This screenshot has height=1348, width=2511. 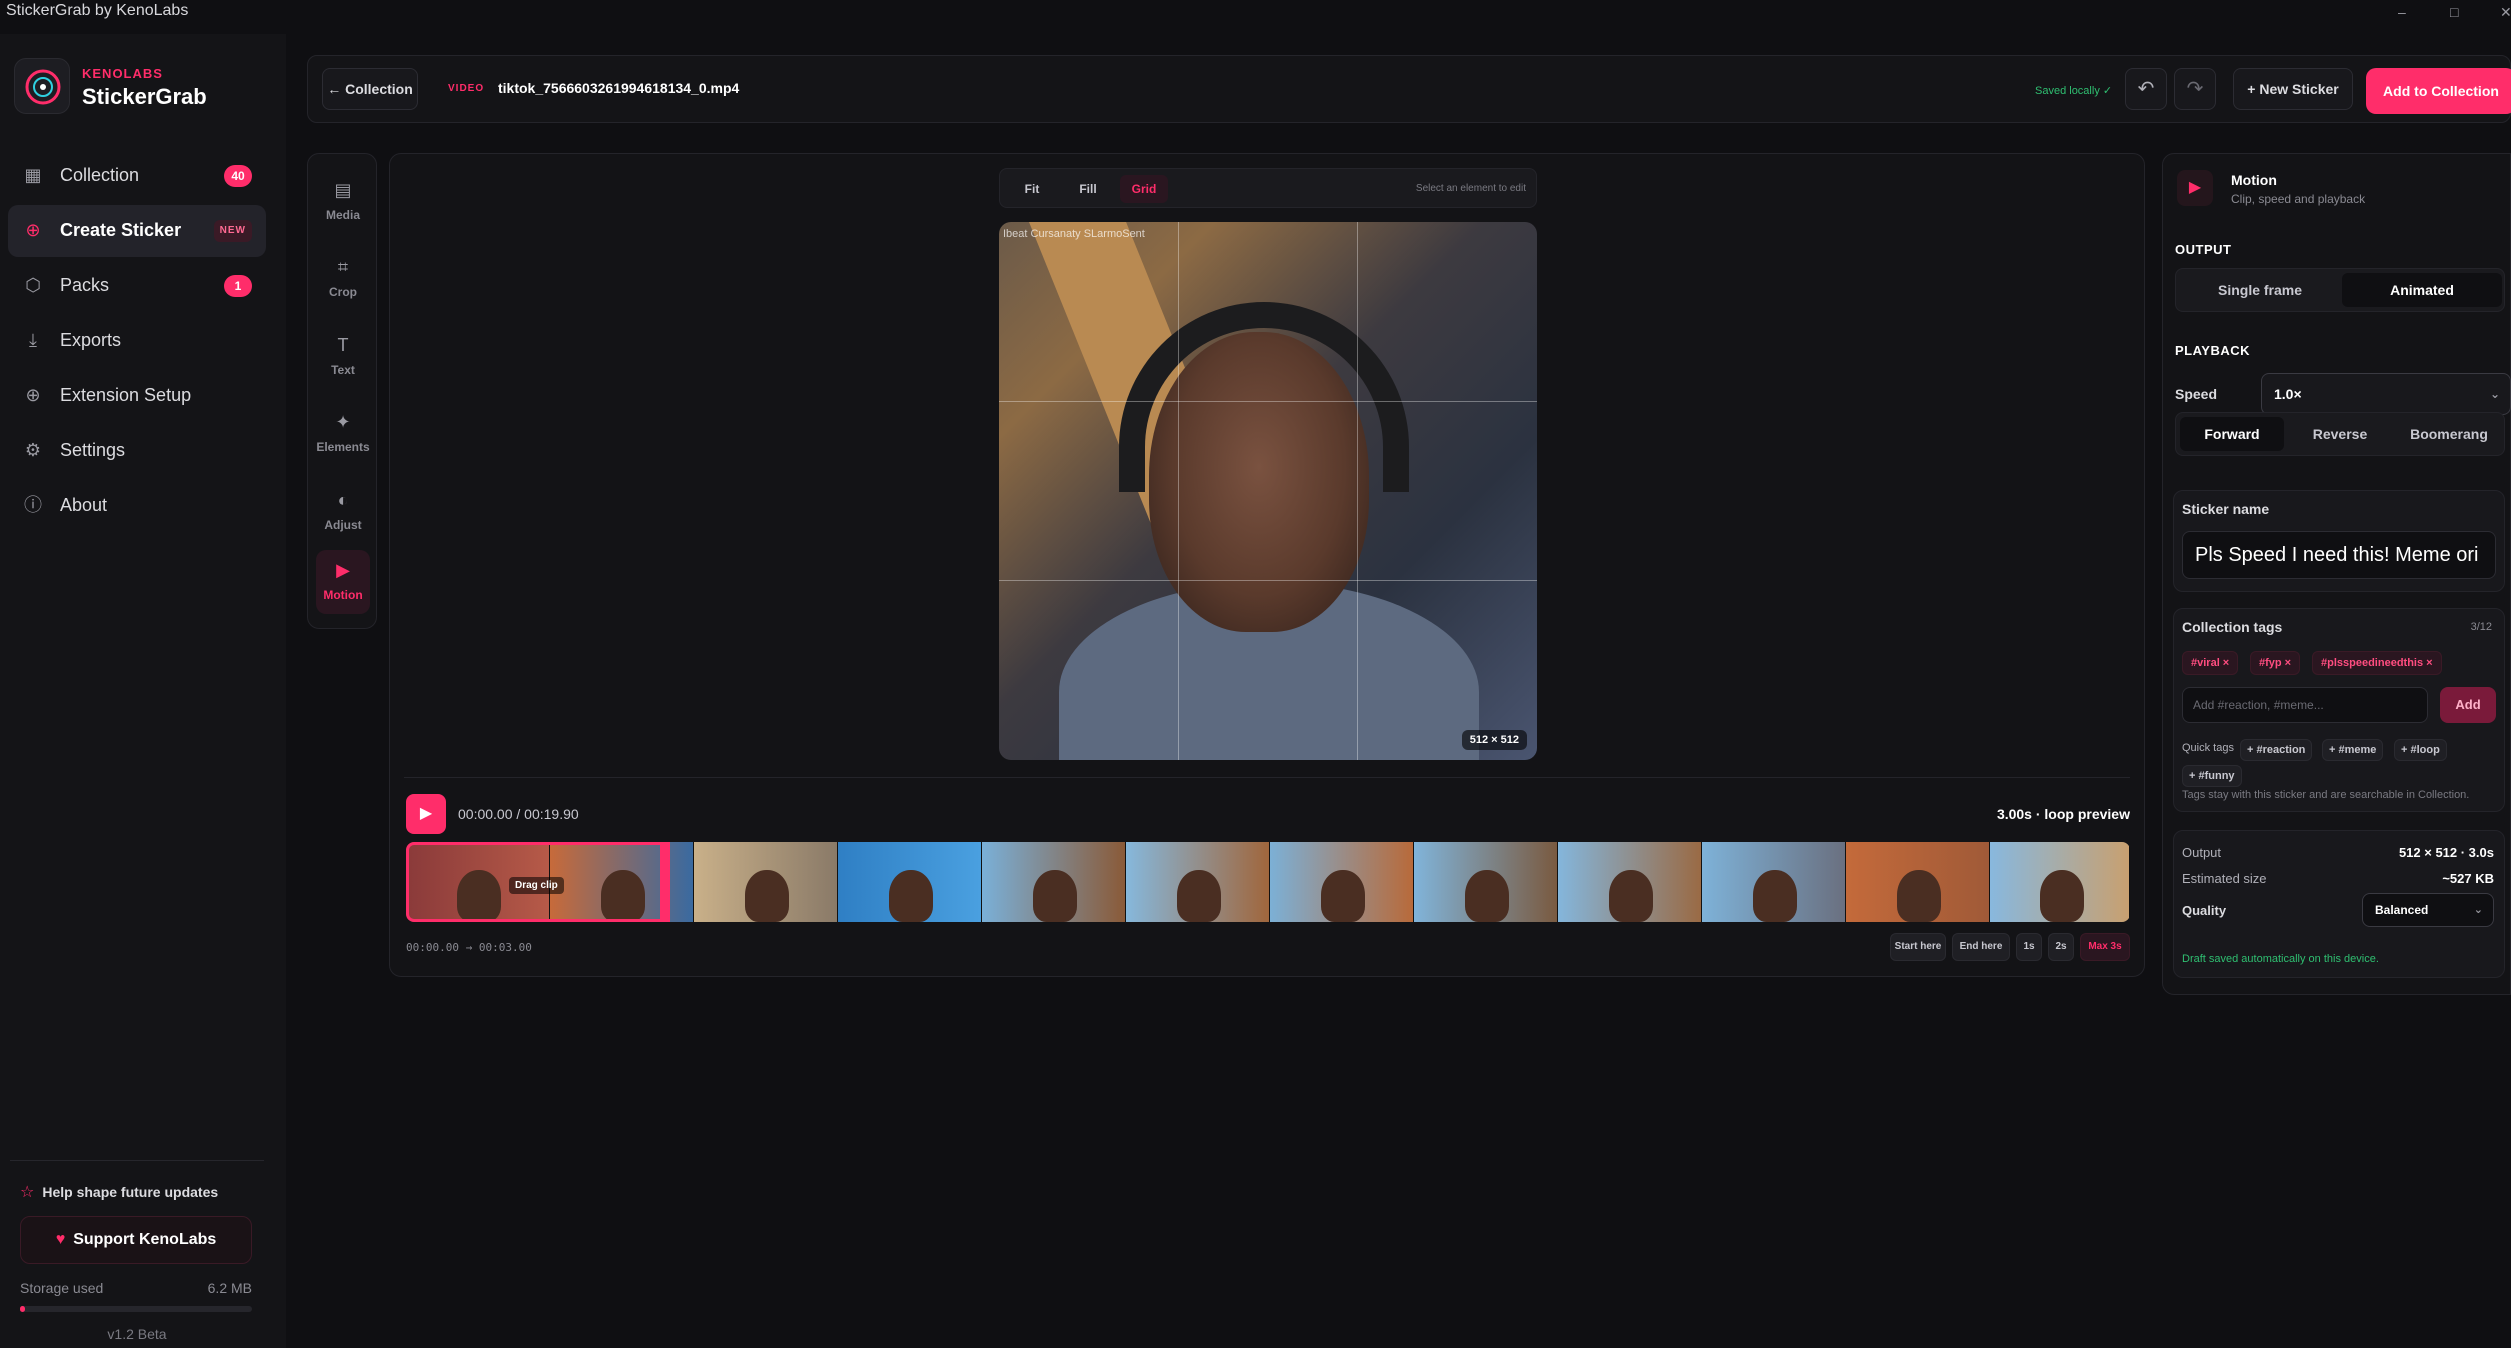 I want to click on help-link: ☆ Help shape future updates, so click(x=119, y=1192).